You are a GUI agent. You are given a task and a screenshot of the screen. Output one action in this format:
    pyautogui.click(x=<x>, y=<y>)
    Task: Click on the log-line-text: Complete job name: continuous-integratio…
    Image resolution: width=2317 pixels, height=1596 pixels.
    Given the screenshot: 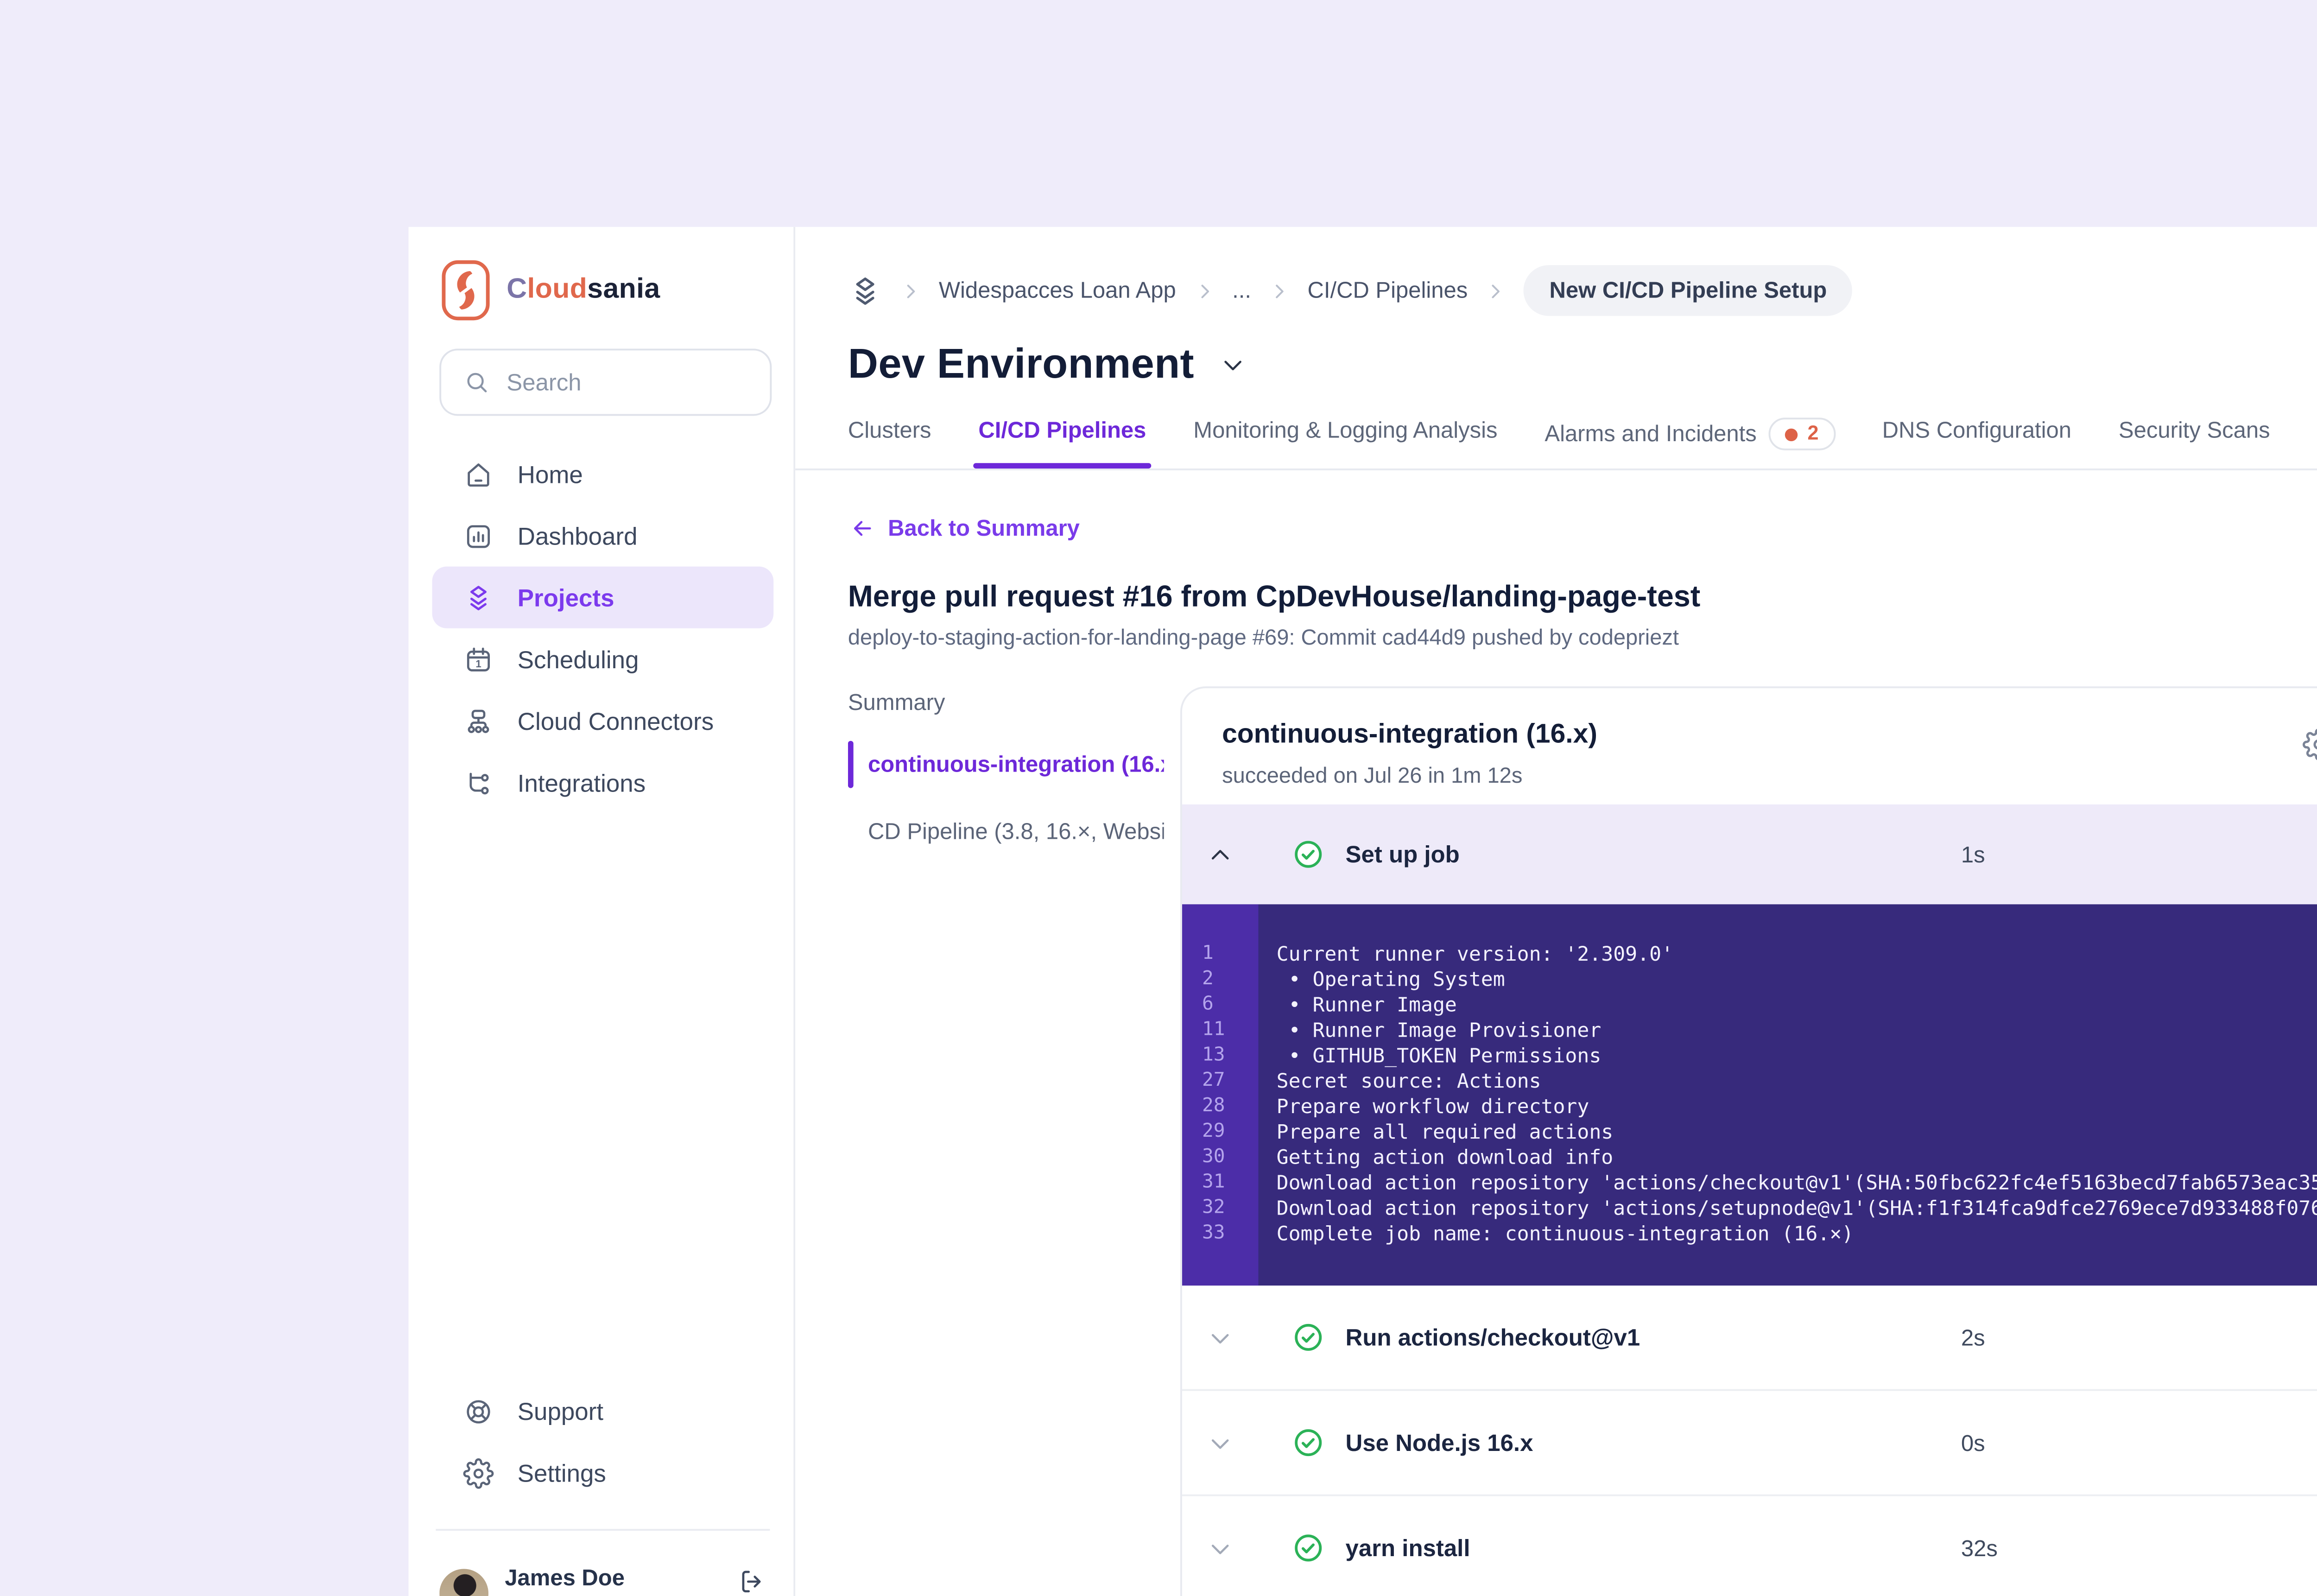 What is the action you would take?
    pyautogui.click(x=1565, y=1233)
    